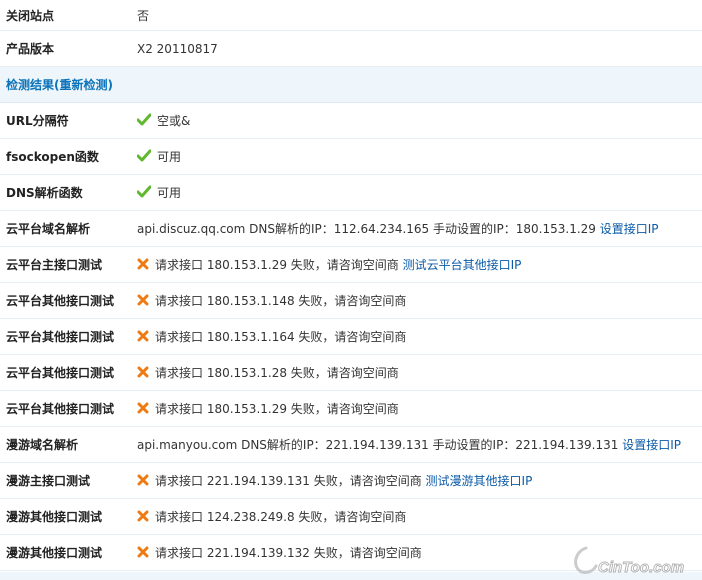  I want to click on row-label: 漫游域名解析, so click(68, 444).